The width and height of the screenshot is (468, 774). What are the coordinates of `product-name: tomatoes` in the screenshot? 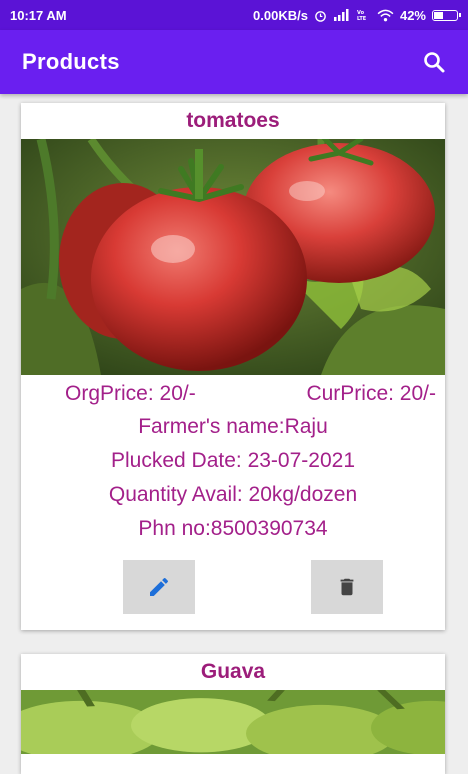 It's located at (233, 120).